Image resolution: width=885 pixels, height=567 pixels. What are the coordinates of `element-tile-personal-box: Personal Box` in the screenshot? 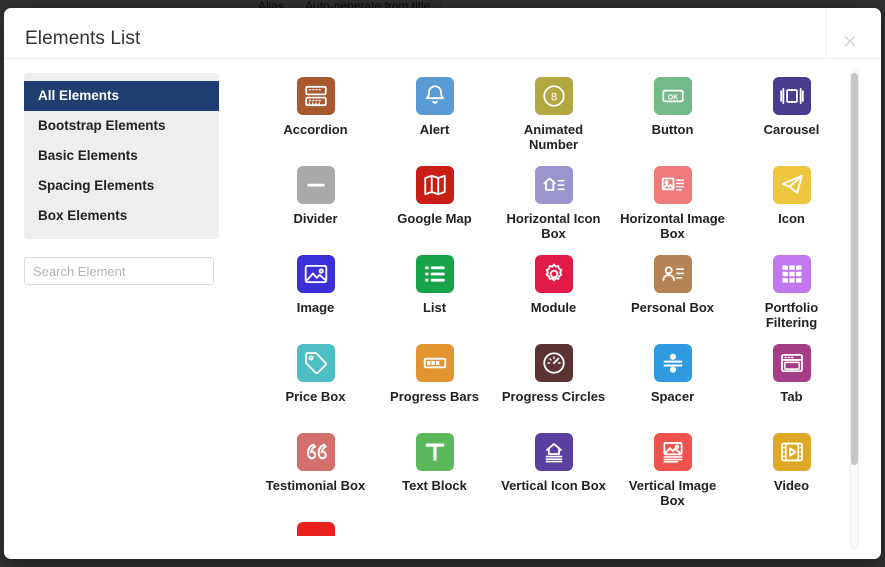 It's located at (672, 299).